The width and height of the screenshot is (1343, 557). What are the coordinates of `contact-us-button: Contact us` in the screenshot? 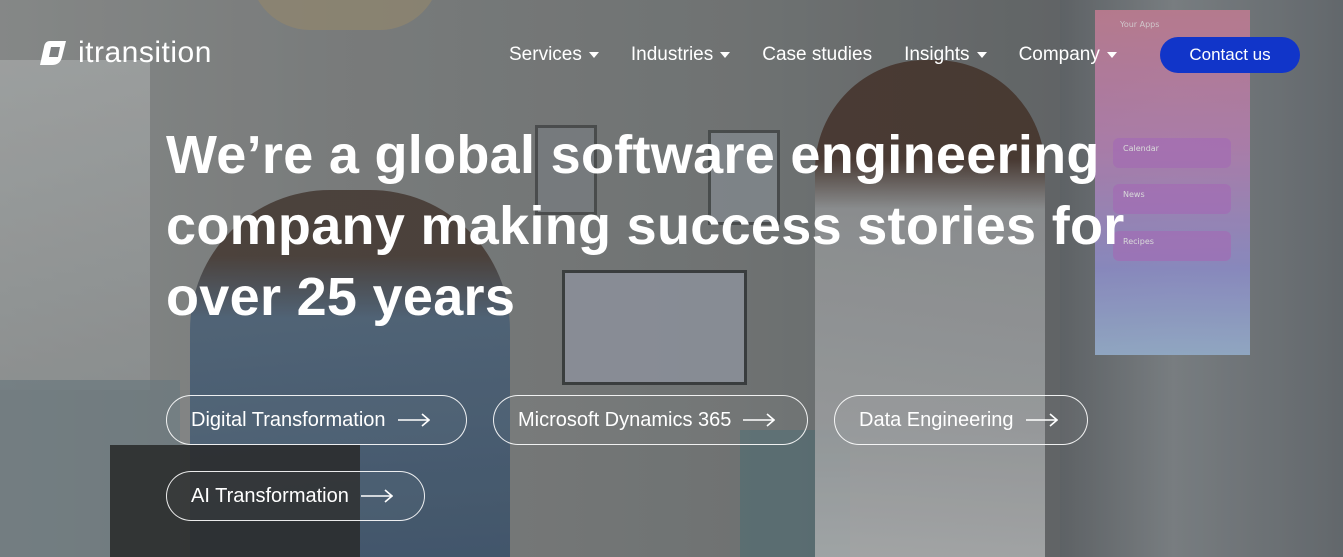 It's located at (1230, 55).